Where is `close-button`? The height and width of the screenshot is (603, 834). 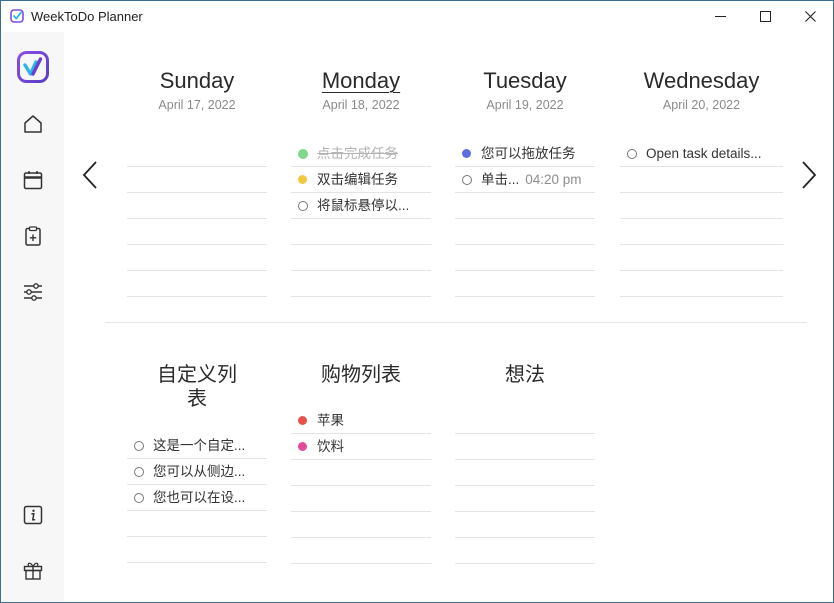 close-button is located at coordinates (810, 16).